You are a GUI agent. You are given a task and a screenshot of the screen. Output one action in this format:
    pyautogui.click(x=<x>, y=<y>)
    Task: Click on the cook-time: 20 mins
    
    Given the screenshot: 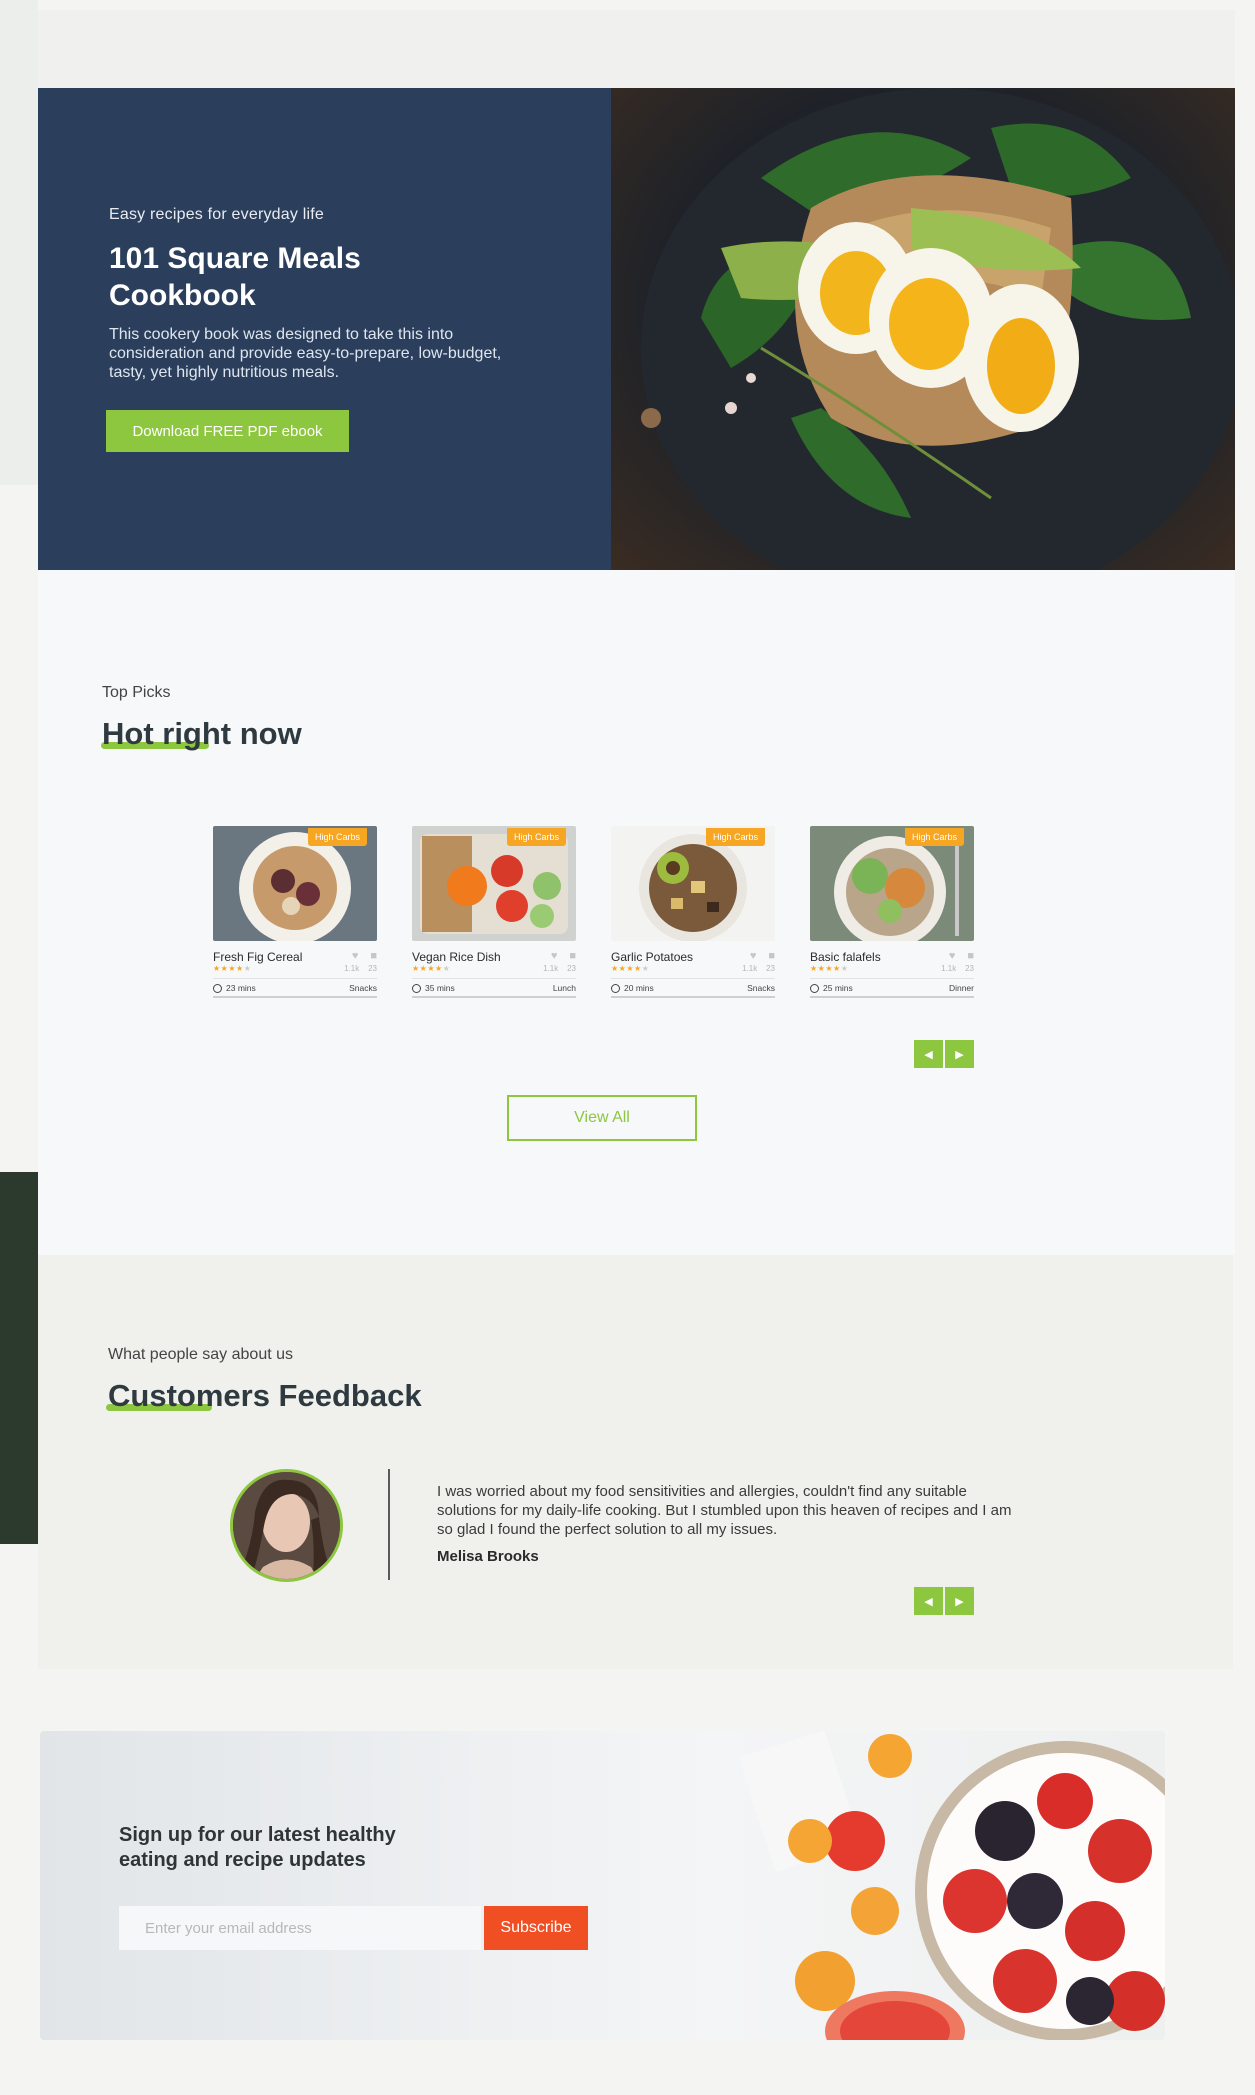 What is the action you would take?
    pyautogui.click(x=639, y=988)
    